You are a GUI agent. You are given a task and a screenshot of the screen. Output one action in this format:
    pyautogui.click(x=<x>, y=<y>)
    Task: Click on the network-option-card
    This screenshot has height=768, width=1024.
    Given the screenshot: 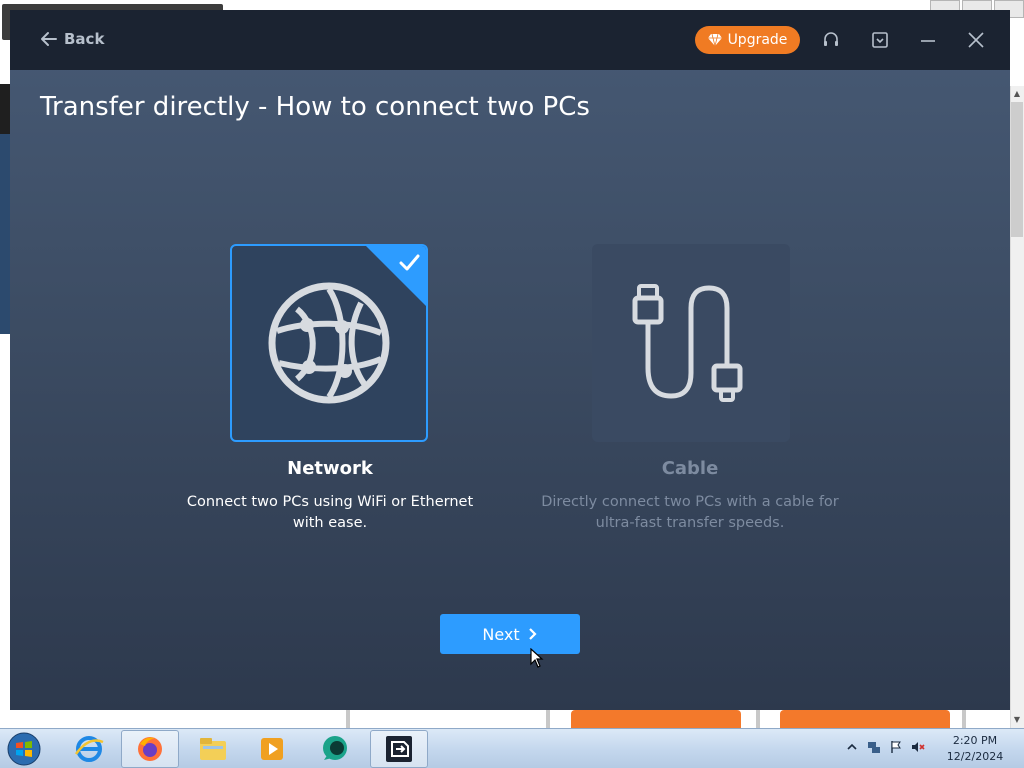 What is the action you would take?
    pyautogui.click(x=329, y=343)
    